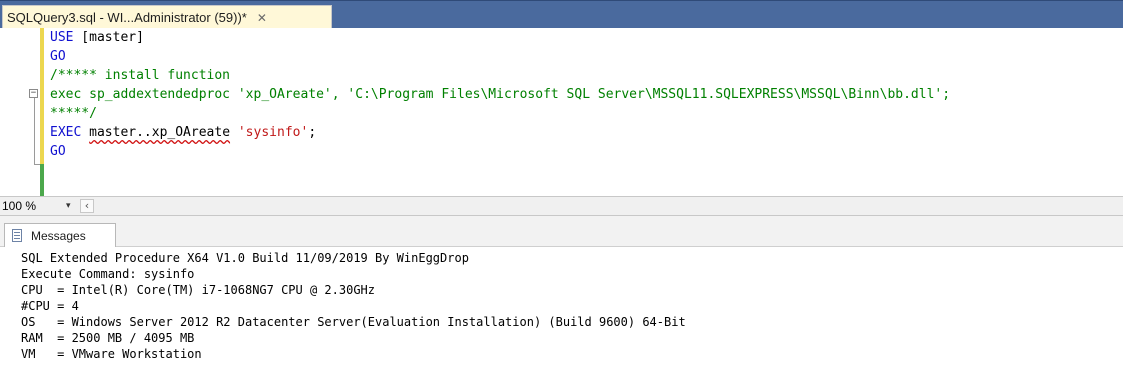  What do you see at coordinates (160, 132) in the screenshot?
I see `code-token: master..xp_OAreate` at bounding box center [160, 132].